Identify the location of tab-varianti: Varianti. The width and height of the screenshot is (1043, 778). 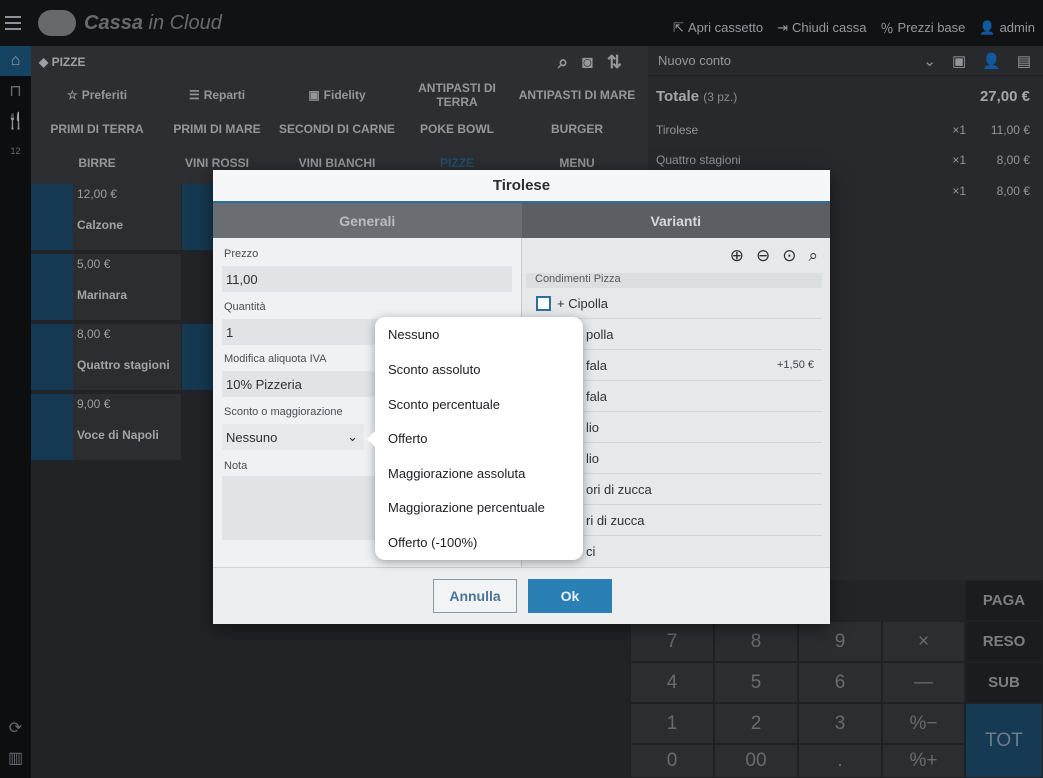
(675, 220).